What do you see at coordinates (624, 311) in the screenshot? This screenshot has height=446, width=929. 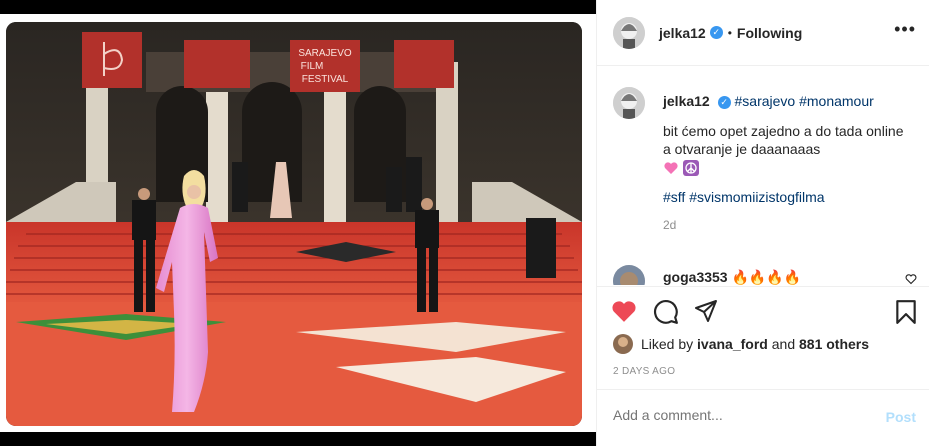 I see `heart-icon` at bounding box center [624, 311].